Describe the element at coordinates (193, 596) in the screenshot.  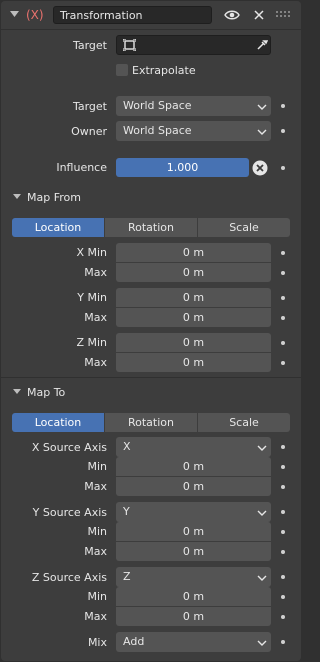
I see `z-to-min-field: 0 m` at that location.